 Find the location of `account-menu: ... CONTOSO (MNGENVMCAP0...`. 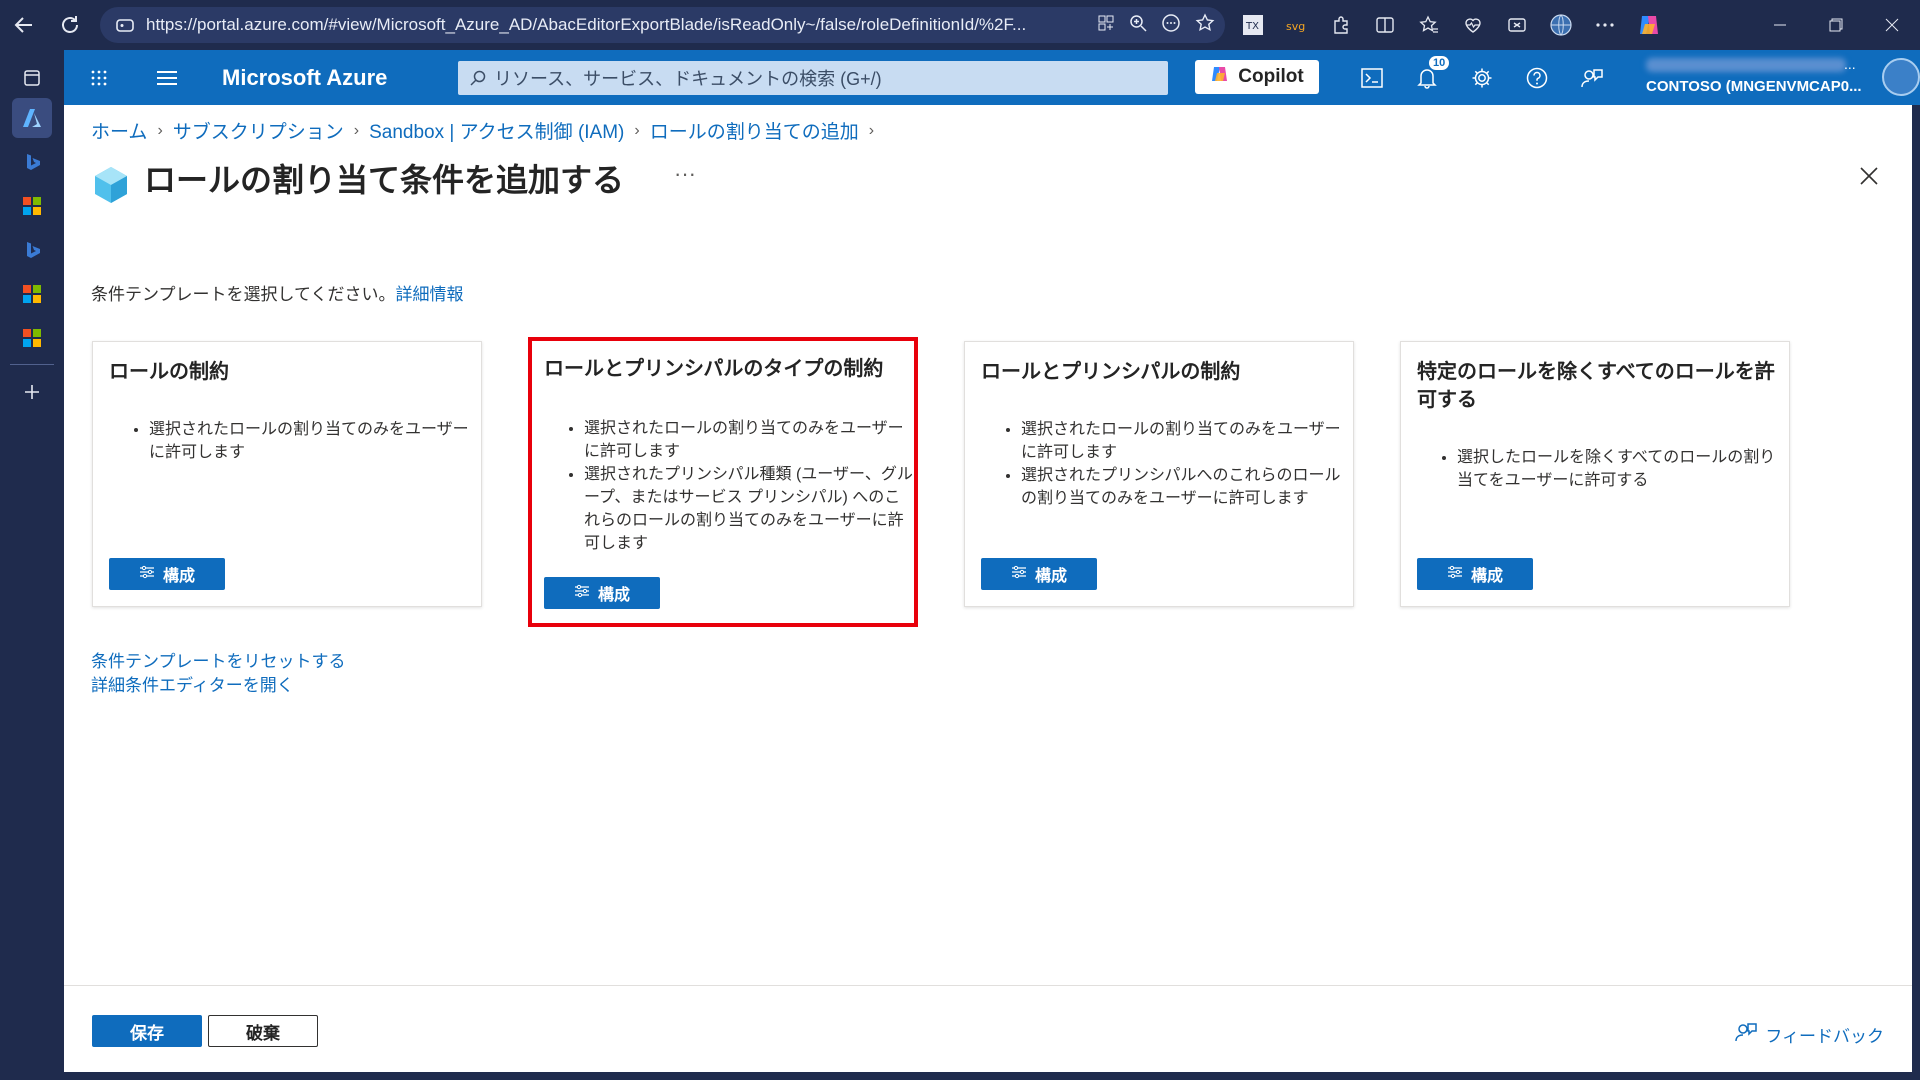

account-menu: ... CONTOSO (MNGENVMCAP0... is located at coordinates (1755, 78).